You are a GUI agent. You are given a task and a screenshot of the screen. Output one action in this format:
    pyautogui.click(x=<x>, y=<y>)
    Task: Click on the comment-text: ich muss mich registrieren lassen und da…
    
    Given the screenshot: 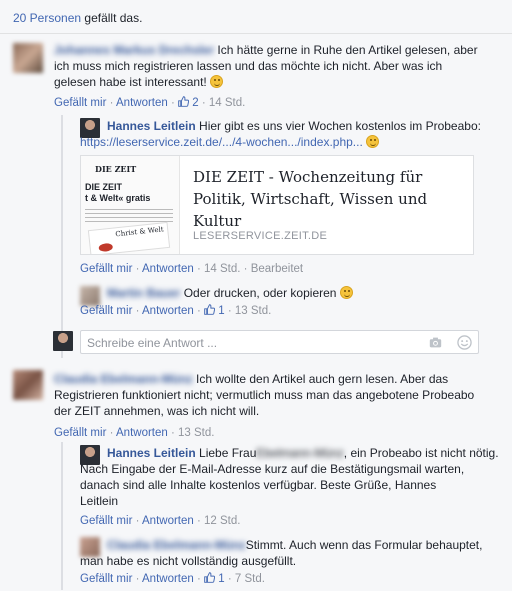 What is the action you would take?
    pyautogui.click(x=248, y=66)
    